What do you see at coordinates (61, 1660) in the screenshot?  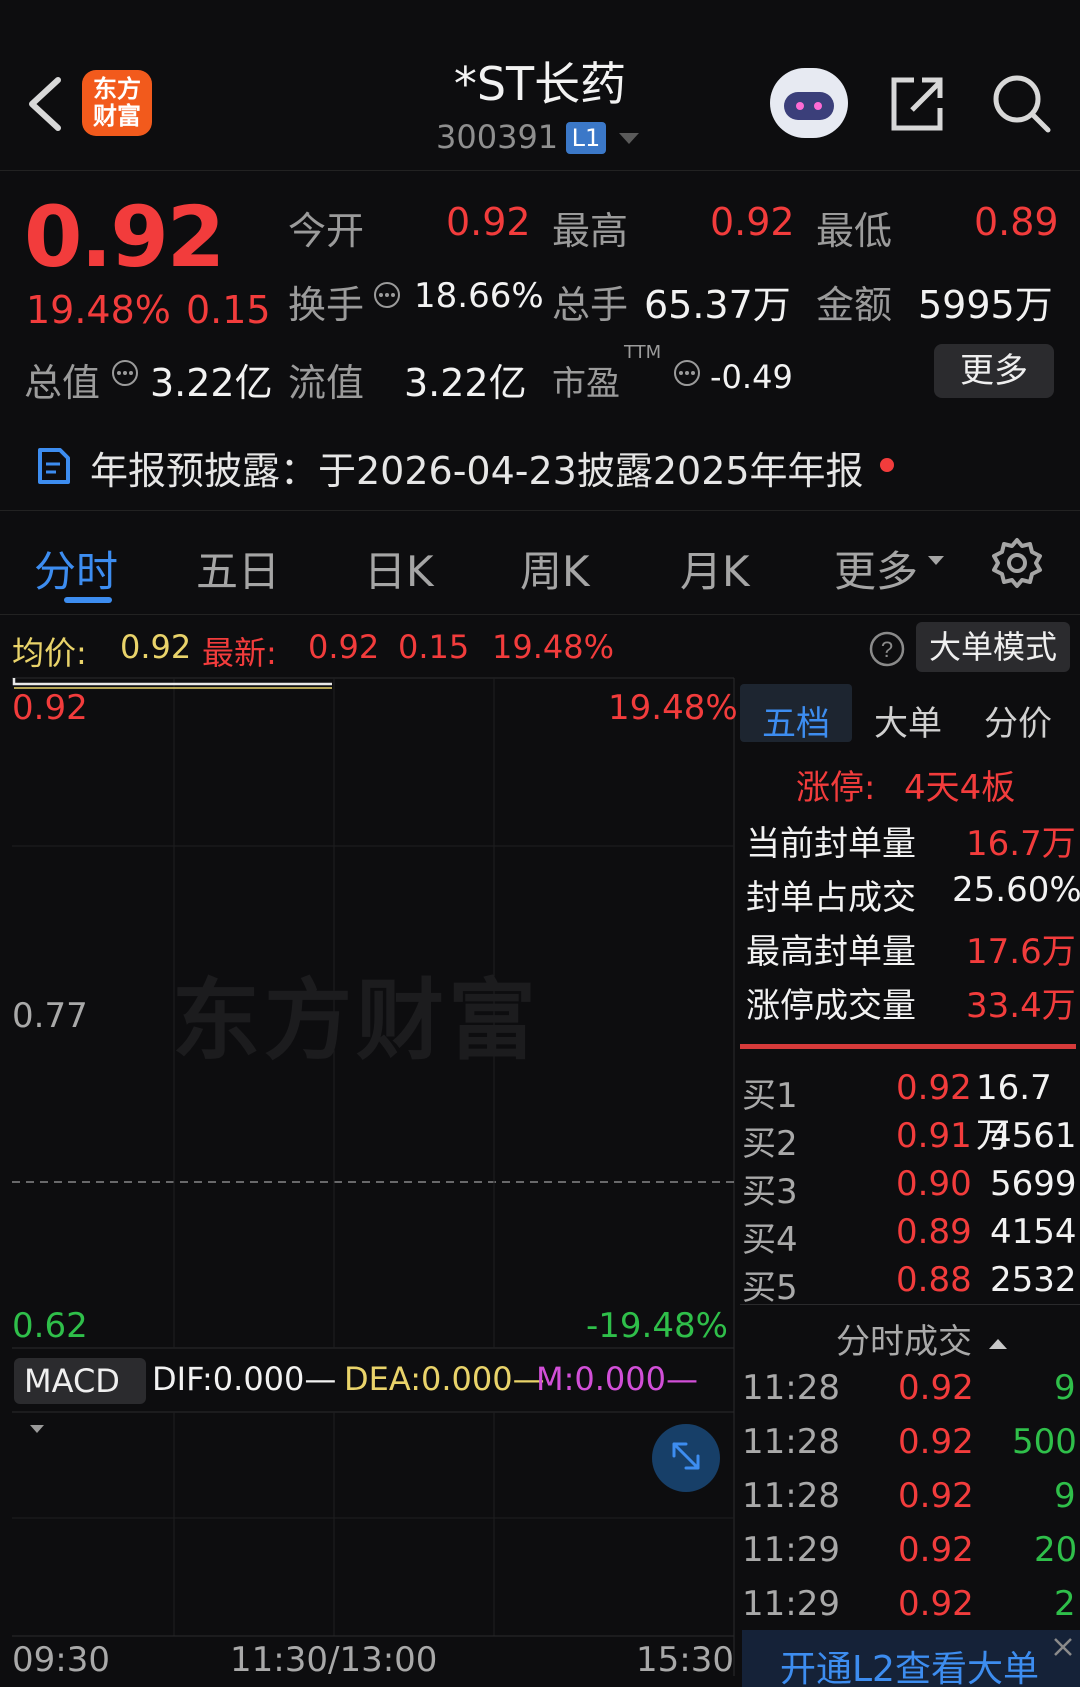 I see `time-start: 09:30` at bounding box center [61, 1660].